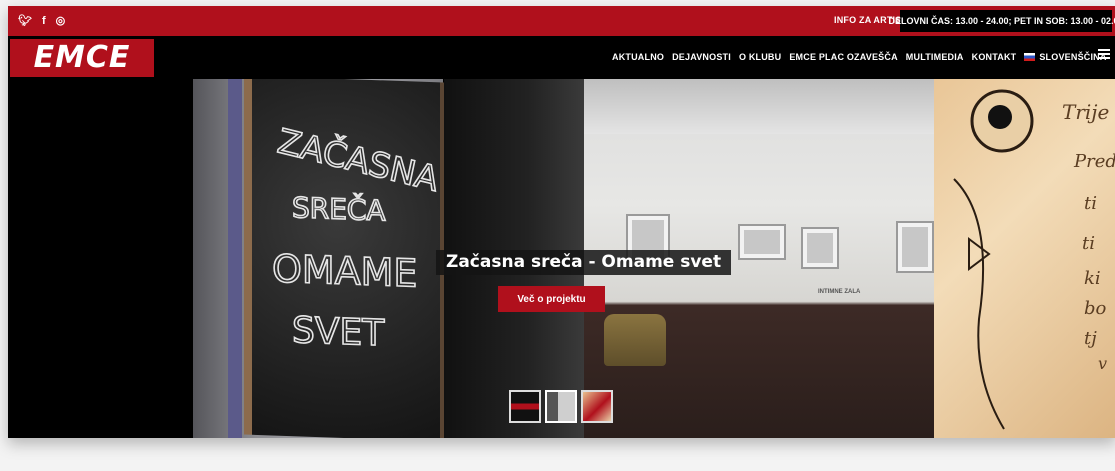 Image resolution: width=1115 pixels, height=471 pixels. Describe the element at coordinates (82, 76) in the screenshot. I see `site-logo: EMCE PLAC` at that location.